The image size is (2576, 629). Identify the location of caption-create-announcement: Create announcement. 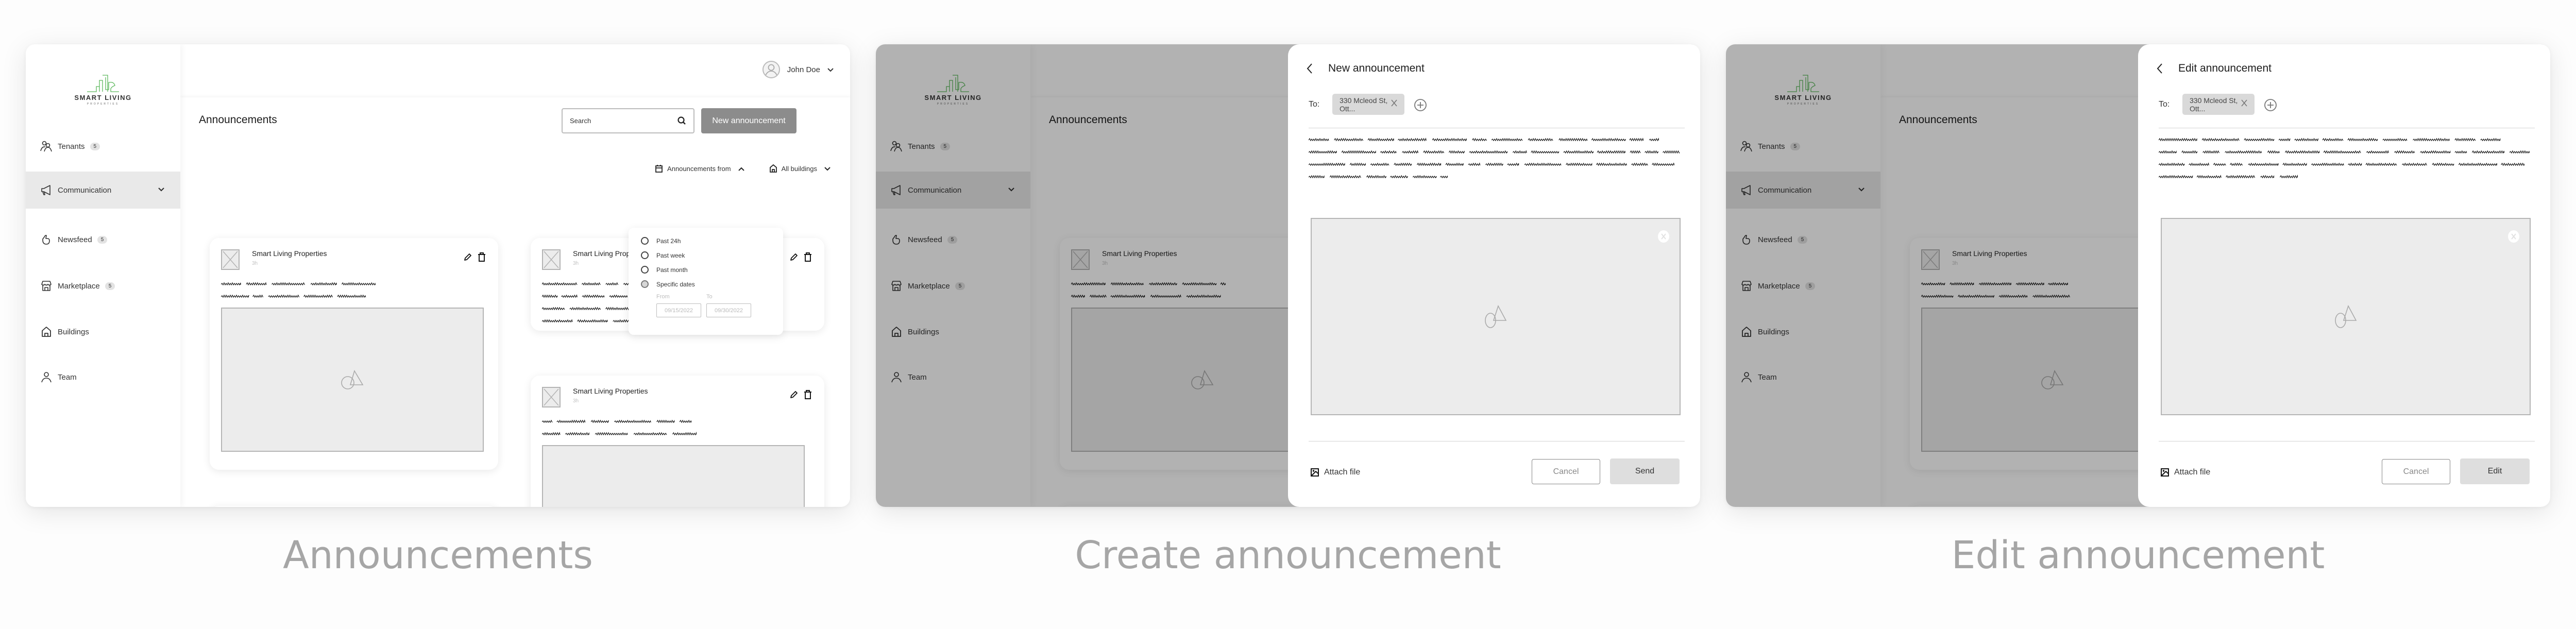
(1288, 555).